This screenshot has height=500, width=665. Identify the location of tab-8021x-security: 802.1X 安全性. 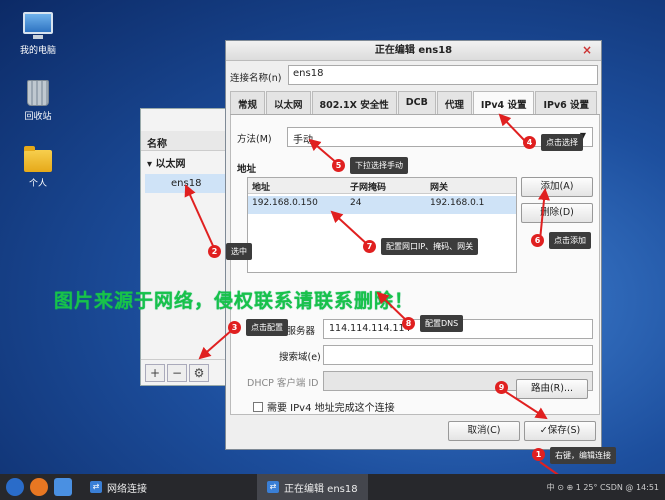
(354, 102).